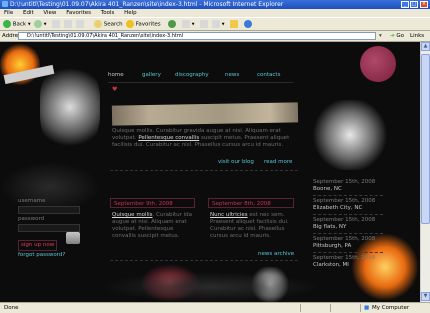  I want to click on menu-view: View, so click(49, 13).